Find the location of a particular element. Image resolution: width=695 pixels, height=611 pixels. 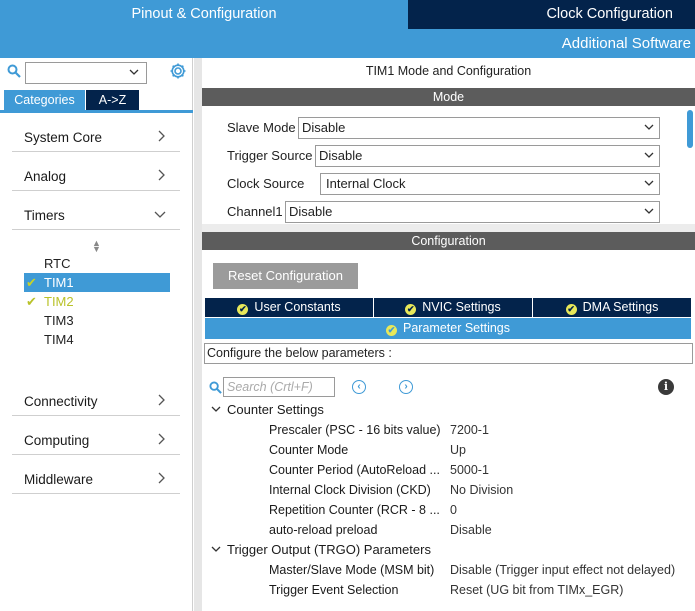

sort-indicator-icon: ▲ ▼ is located at coordinates (96, 246).